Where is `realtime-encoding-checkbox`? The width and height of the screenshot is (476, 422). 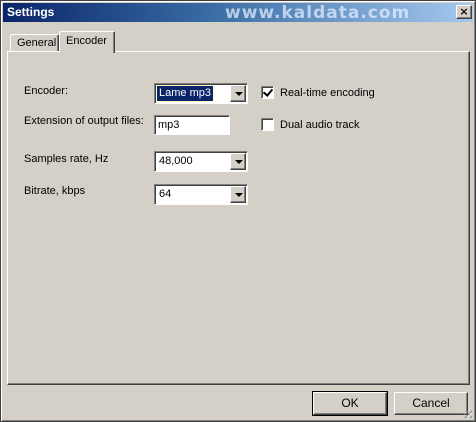 realtime-encoding-checkbox is located at coordinates (267, 92).